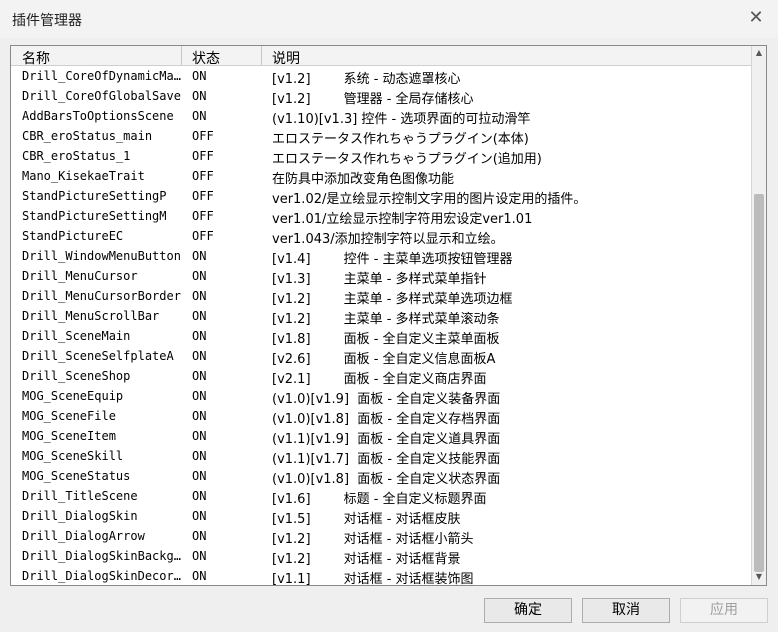  What do you see at coordinates (528, 610) in the screenshot?
I see `ok-button: 确定` at bounding box center [528, 610].